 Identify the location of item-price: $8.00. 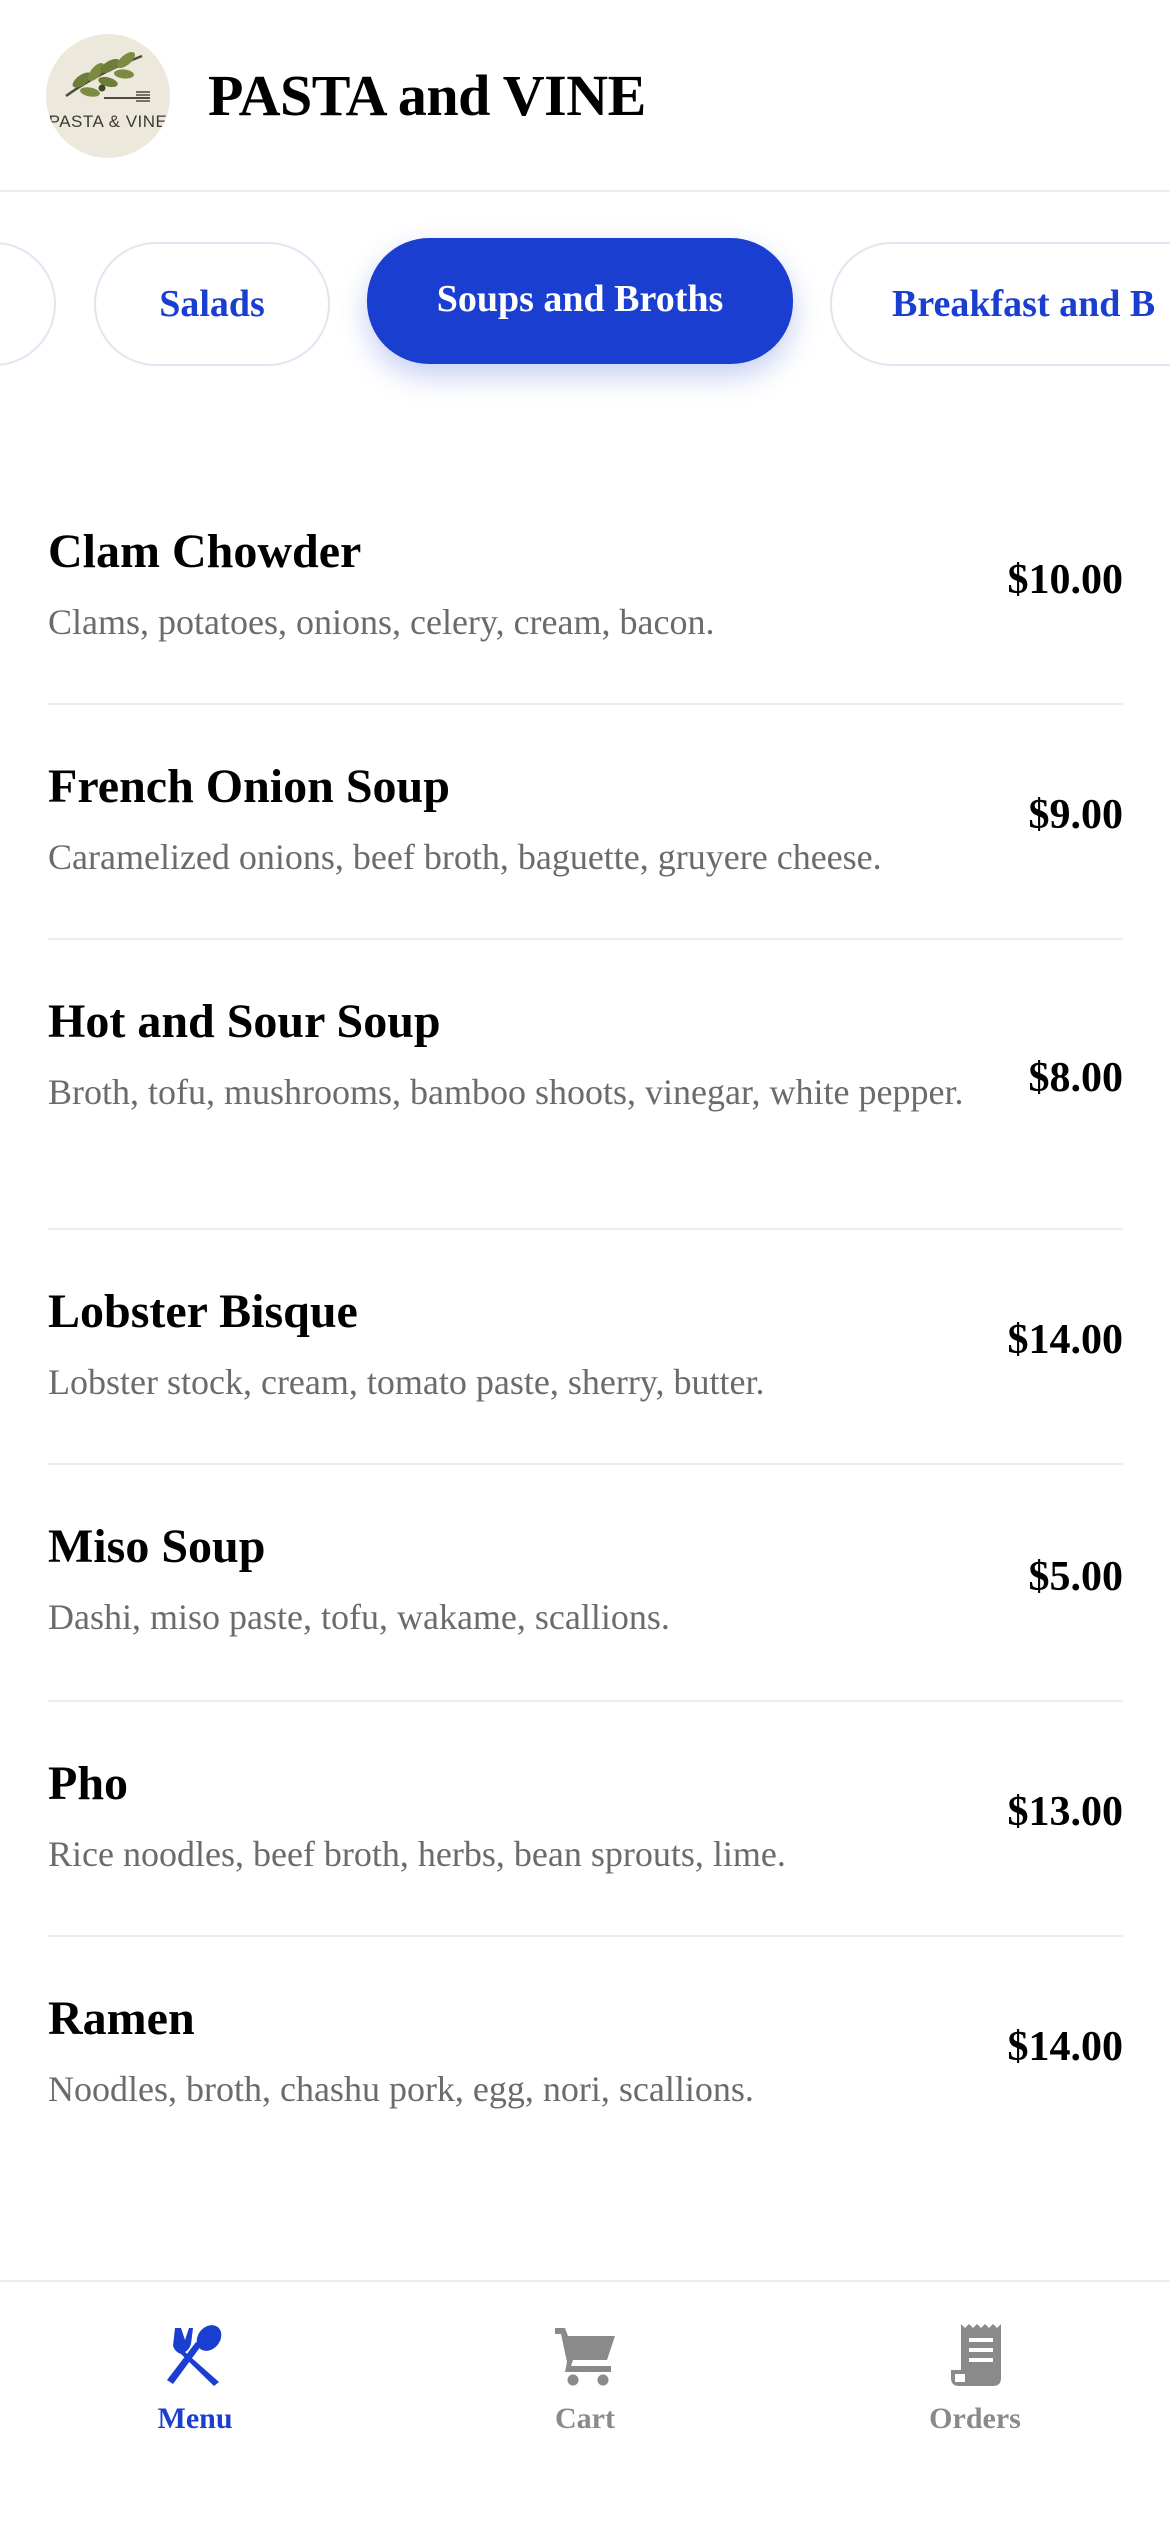
(1076, 1078).